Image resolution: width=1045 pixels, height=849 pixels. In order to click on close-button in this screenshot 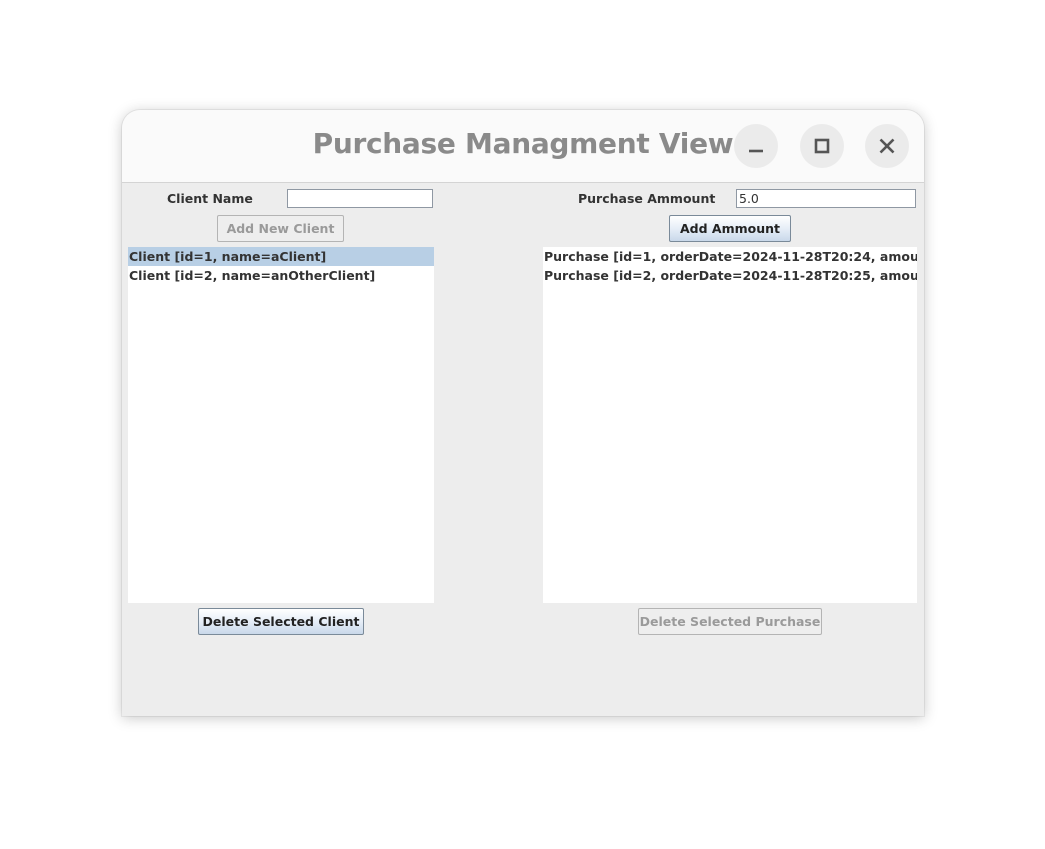, I will do `click(887, 146)`.